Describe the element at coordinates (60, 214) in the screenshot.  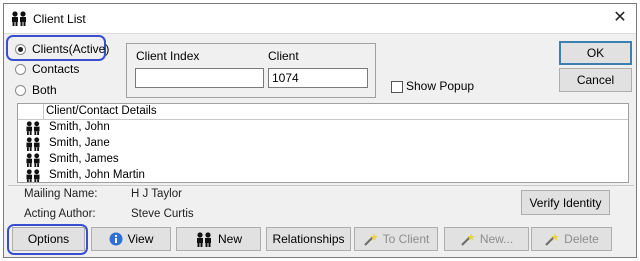
I see `acting-author-label: Acting Author:` at that location.